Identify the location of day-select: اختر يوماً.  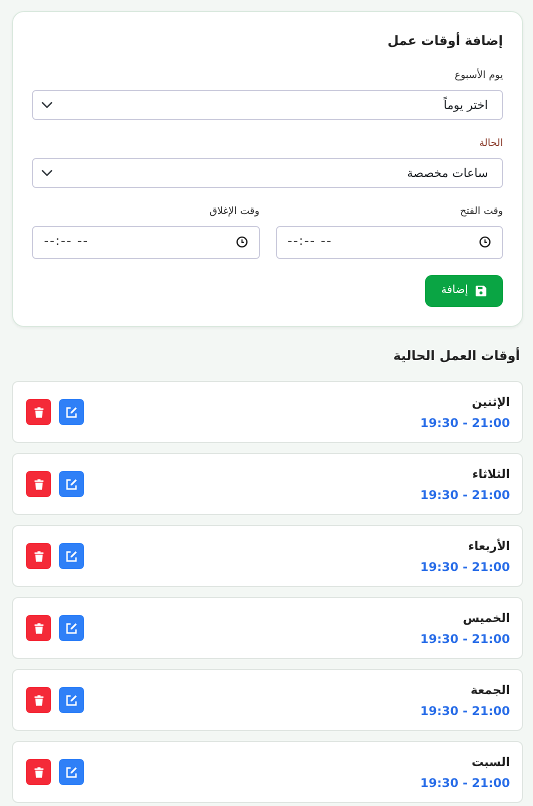
(267, 105).